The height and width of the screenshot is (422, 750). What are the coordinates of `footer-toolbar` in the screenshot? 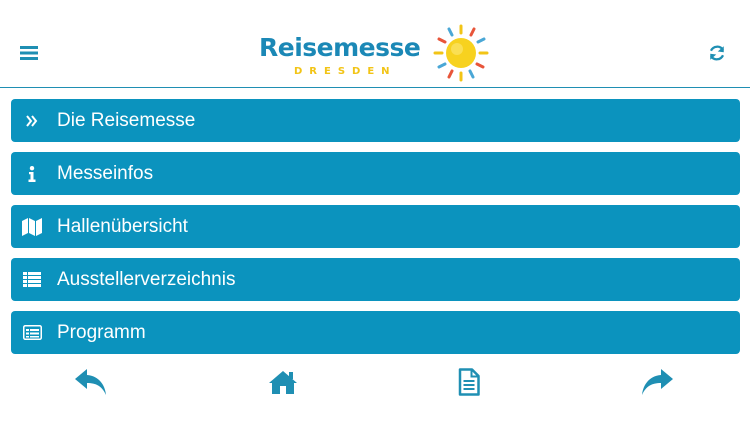 It's located at (375, 383).